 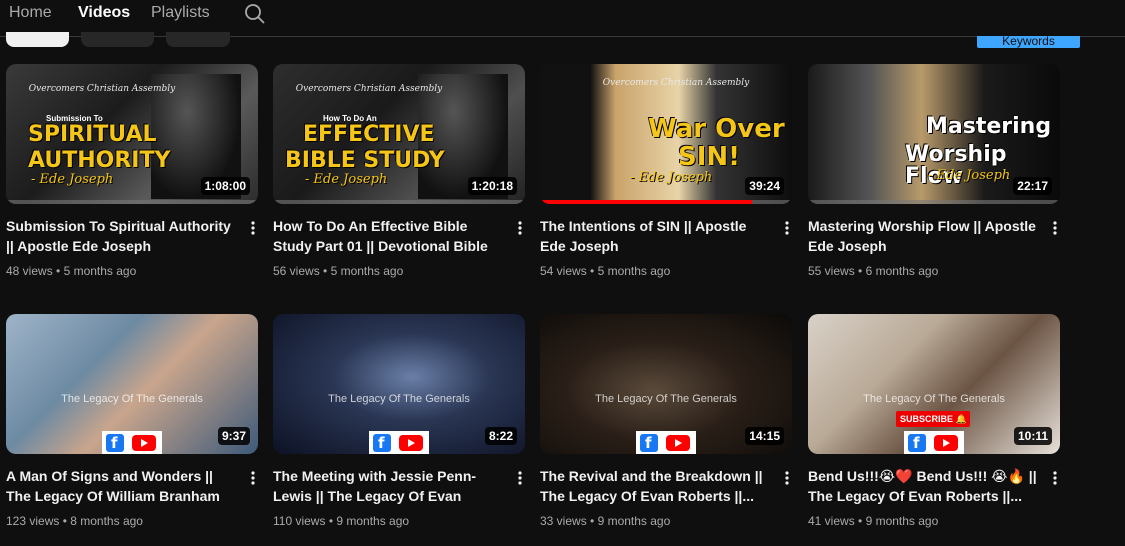 I want to click on view-count: 54 views, so click(x=563, y=271).